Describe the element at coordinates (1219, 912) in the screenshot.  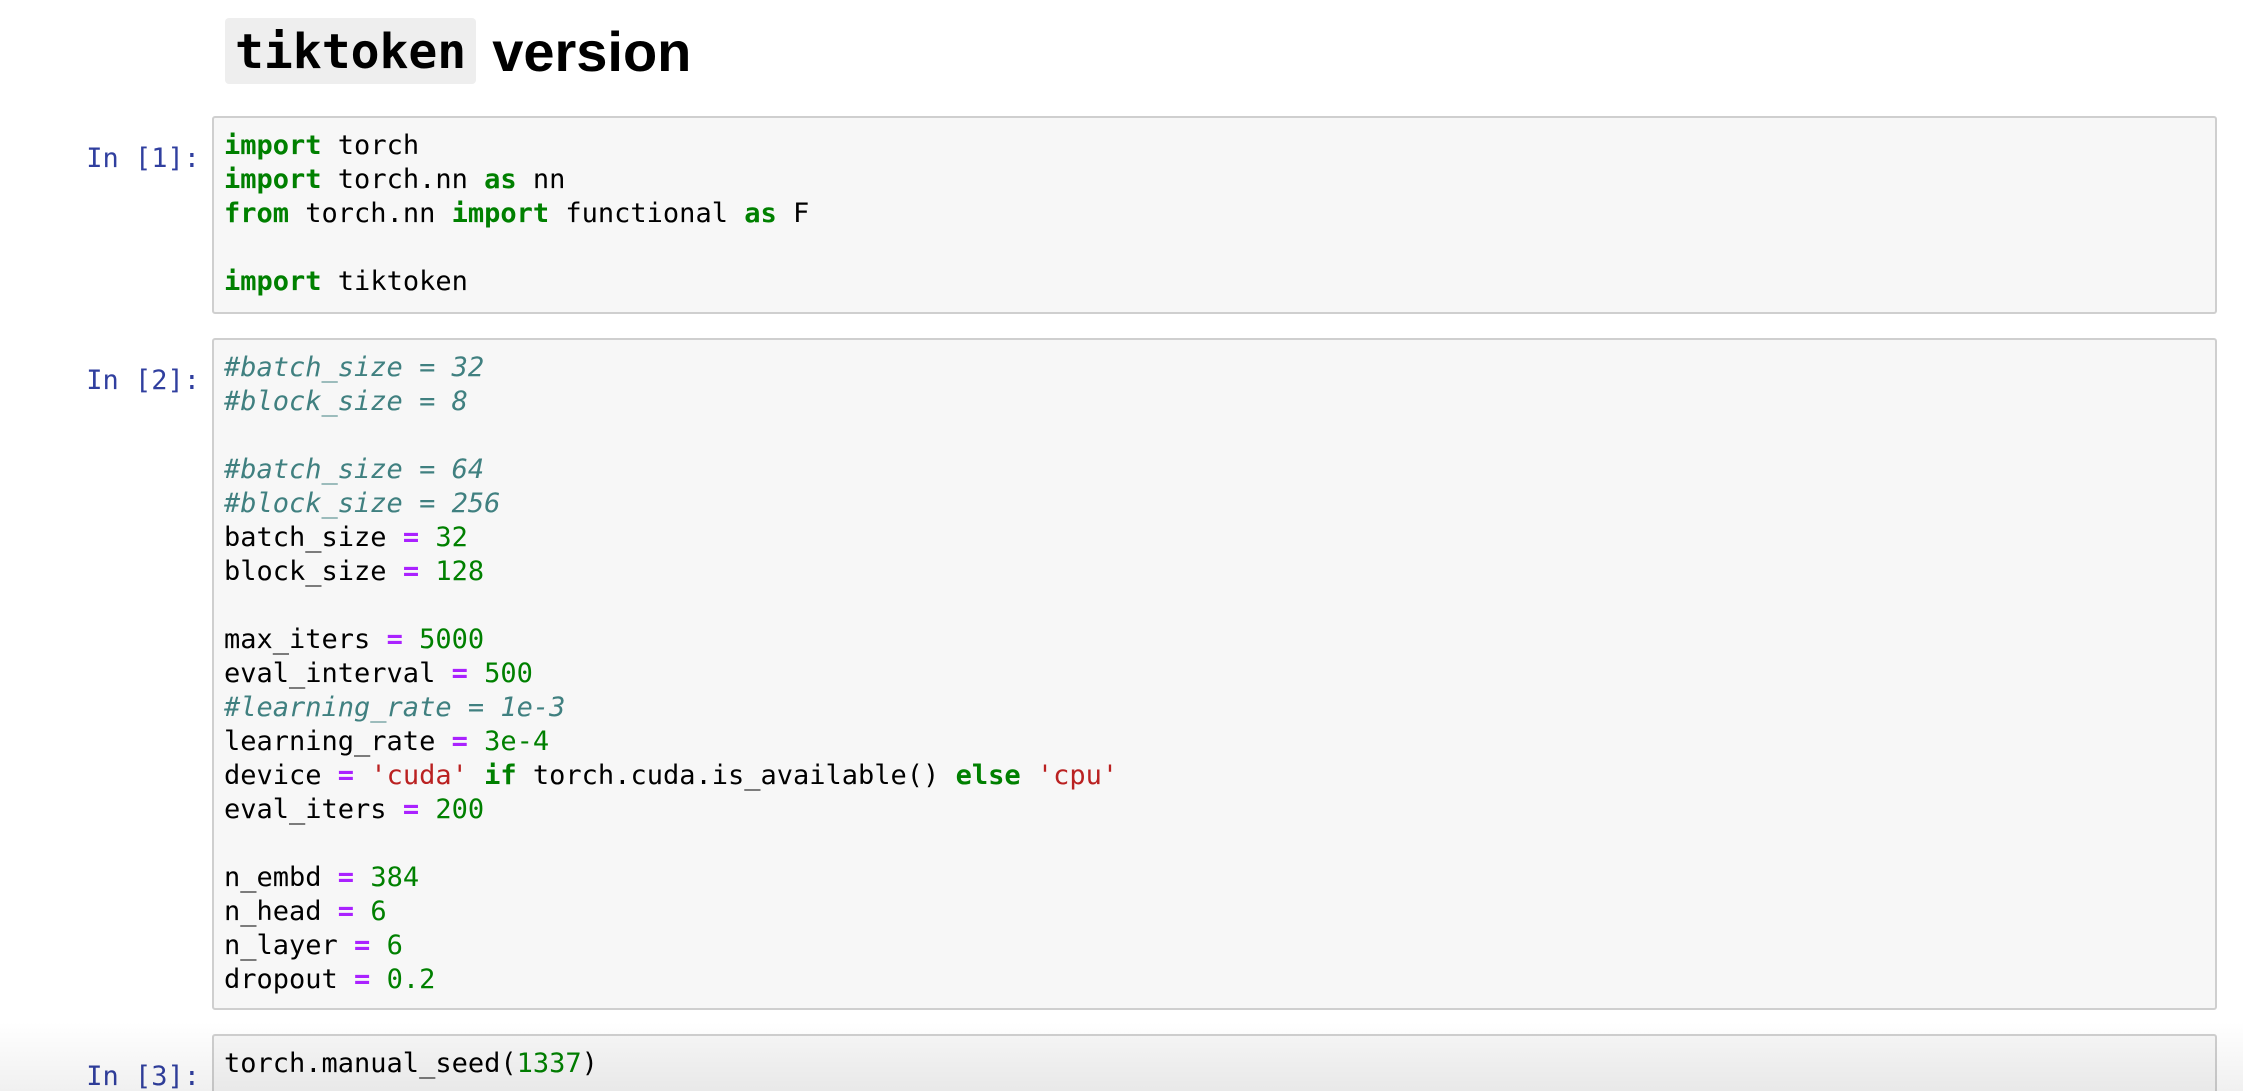
I see `code-line: n_head = 6` at that location.